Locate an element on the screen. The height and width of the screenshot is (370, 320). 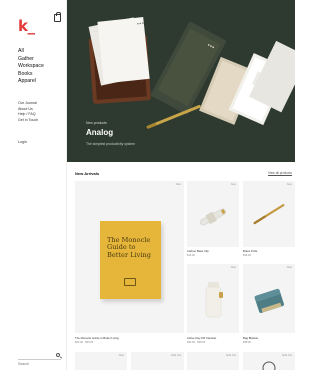
shopping-bag-icon is located at coordinates (57, 17).